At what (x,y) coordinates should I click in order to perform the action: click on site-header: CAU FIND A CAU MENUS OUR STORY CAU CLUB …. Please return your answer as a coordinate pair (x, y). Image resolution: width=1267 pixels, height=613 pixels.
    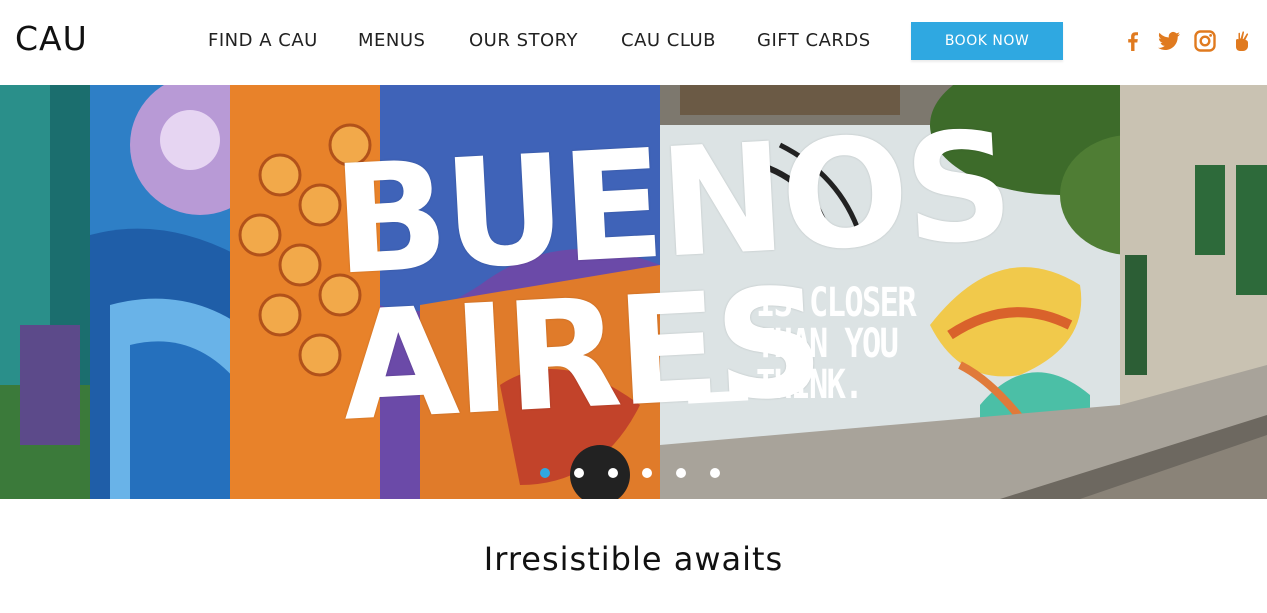
    Looking at the image, I should click on (633, 42).